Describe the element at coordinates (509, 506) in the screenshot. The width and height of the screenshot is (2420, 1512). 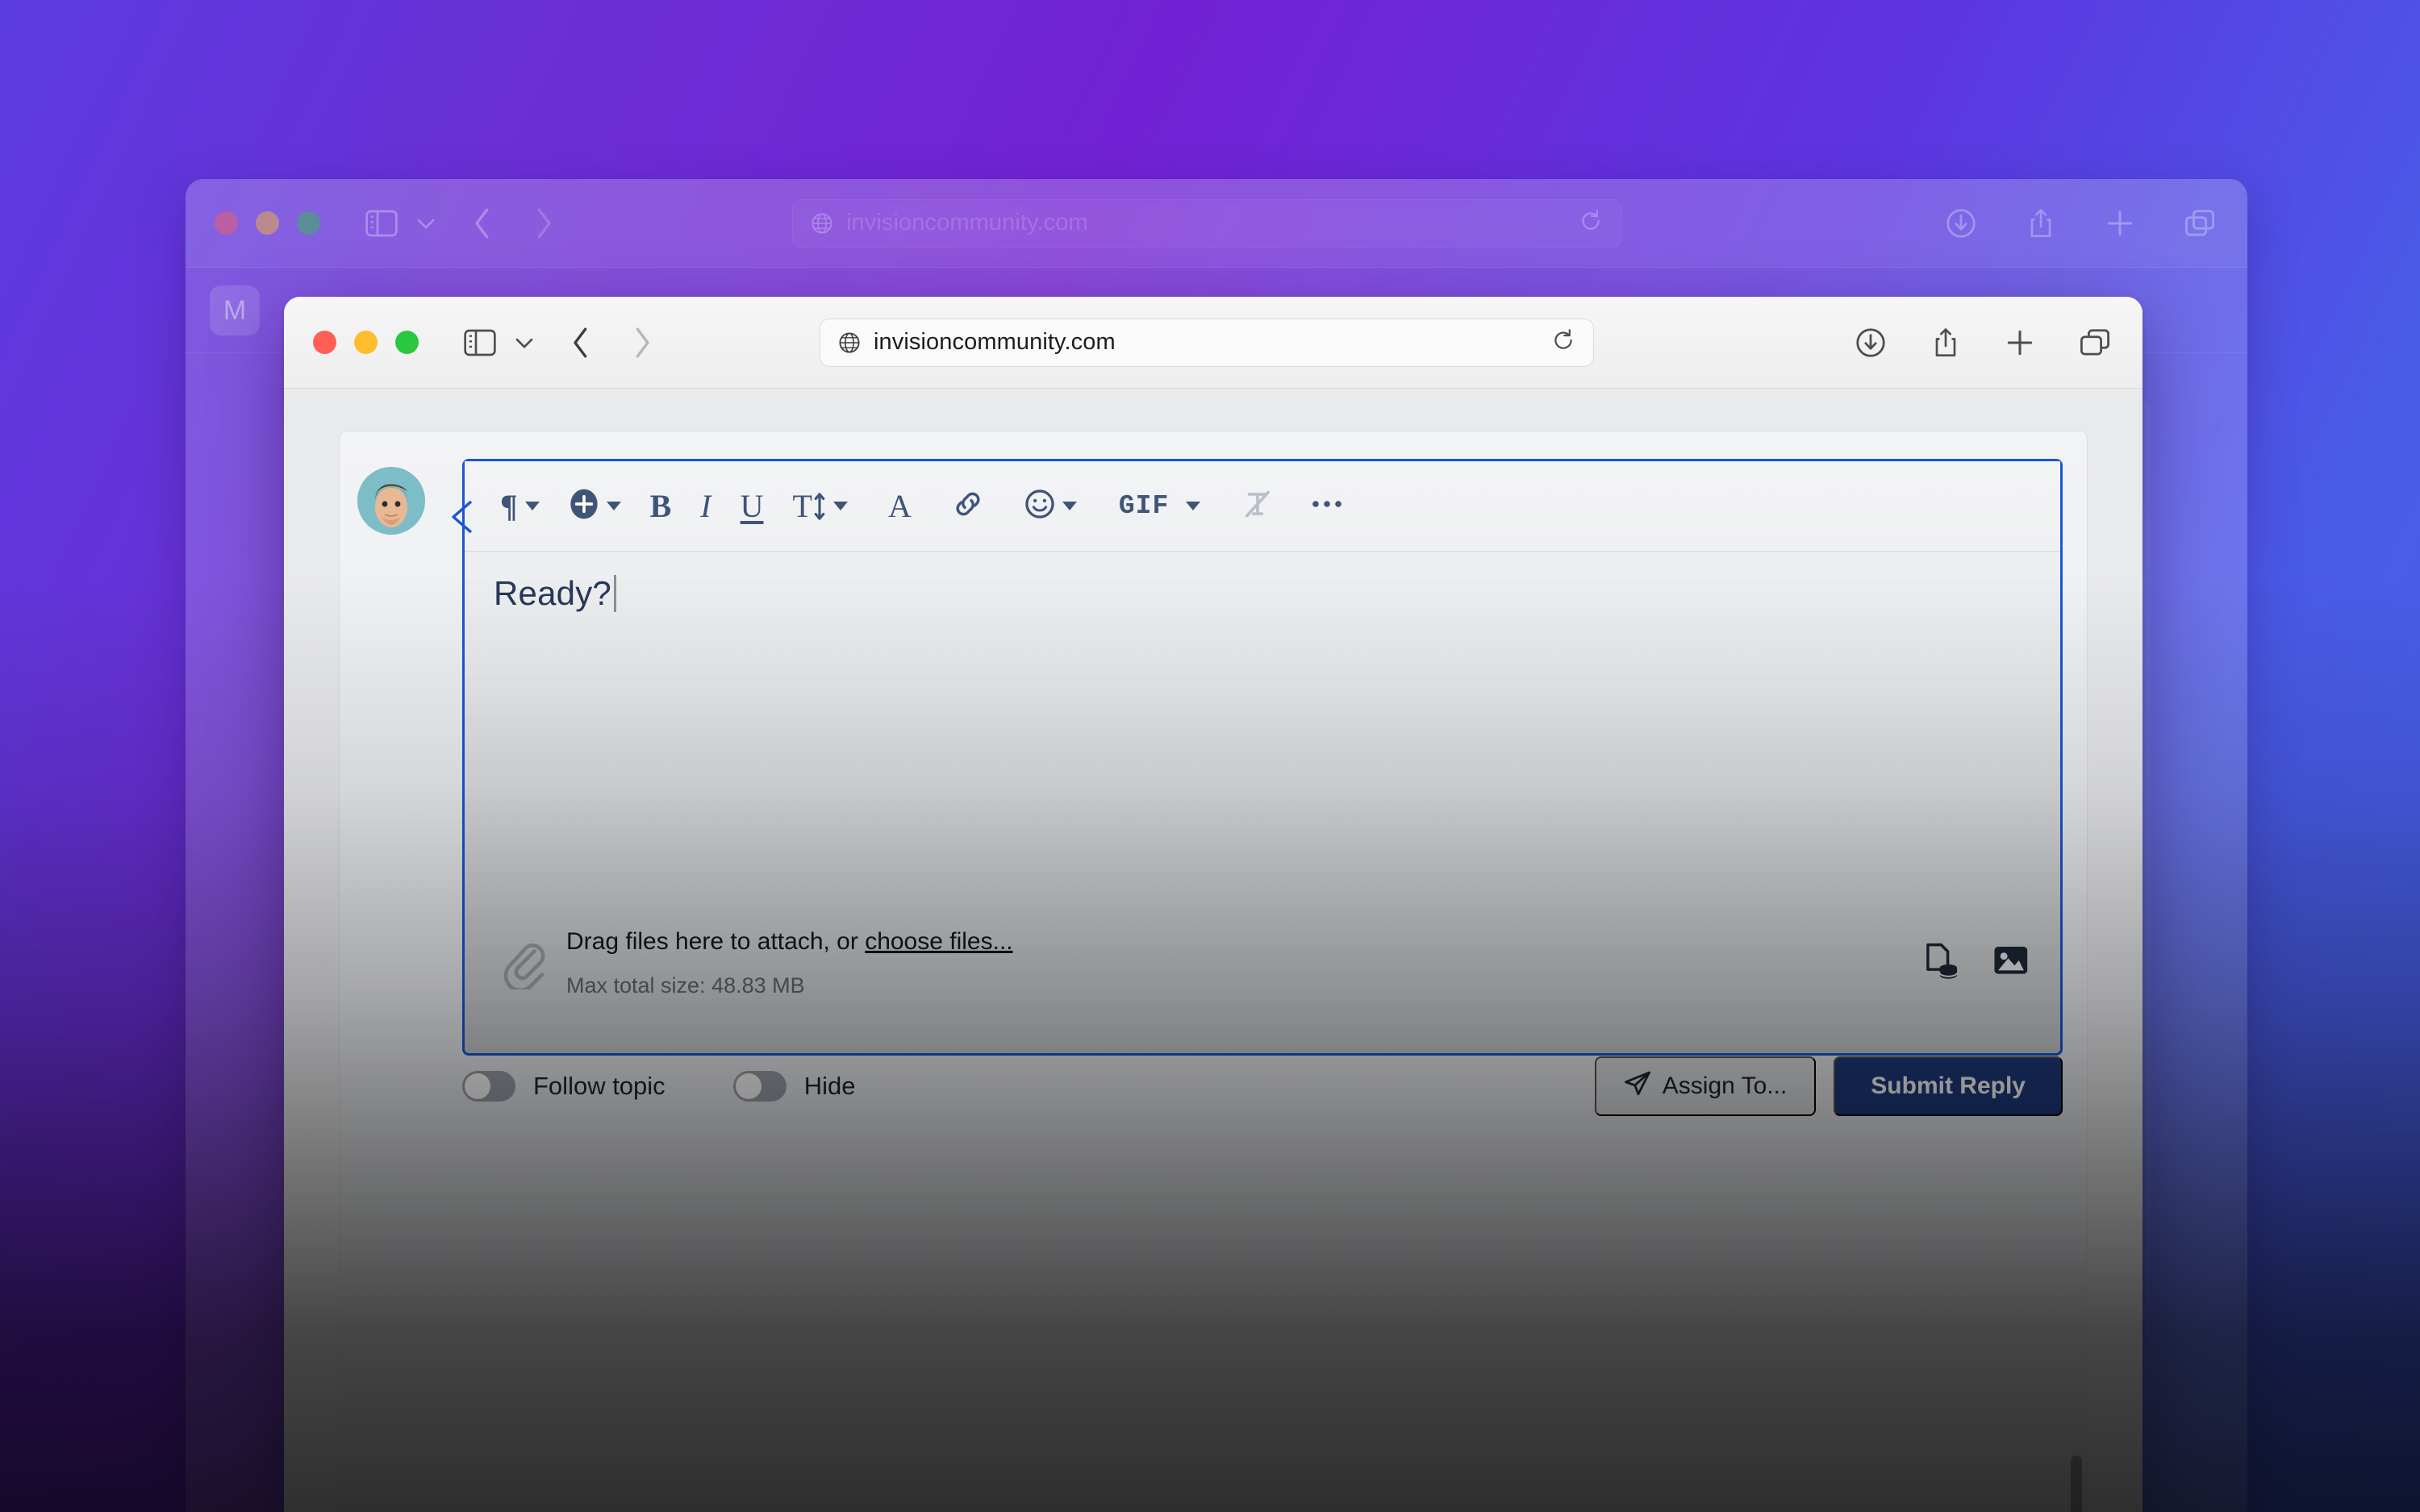
I see `paragraph-icon: ¶` at that location.